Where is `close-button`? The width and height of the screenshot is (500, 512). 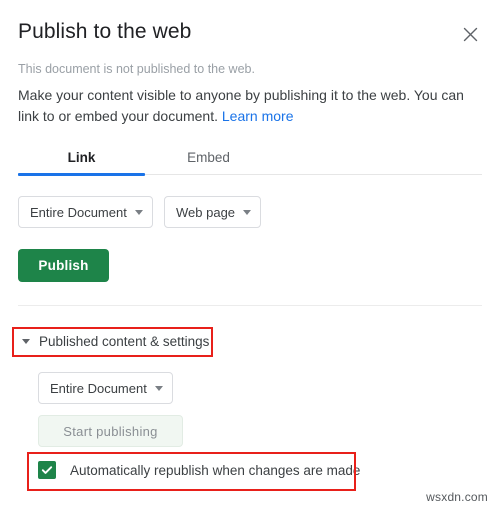 close-button is located at coordinates (470, 34).